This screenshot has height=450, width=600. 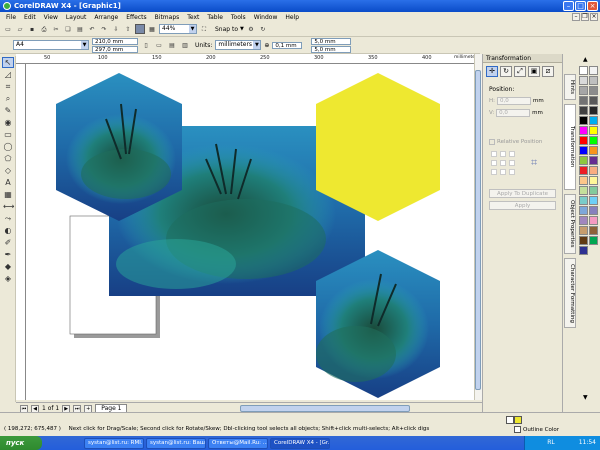 I want to click on rotate-mode-icon: ↻, so click(x=506, y=71).